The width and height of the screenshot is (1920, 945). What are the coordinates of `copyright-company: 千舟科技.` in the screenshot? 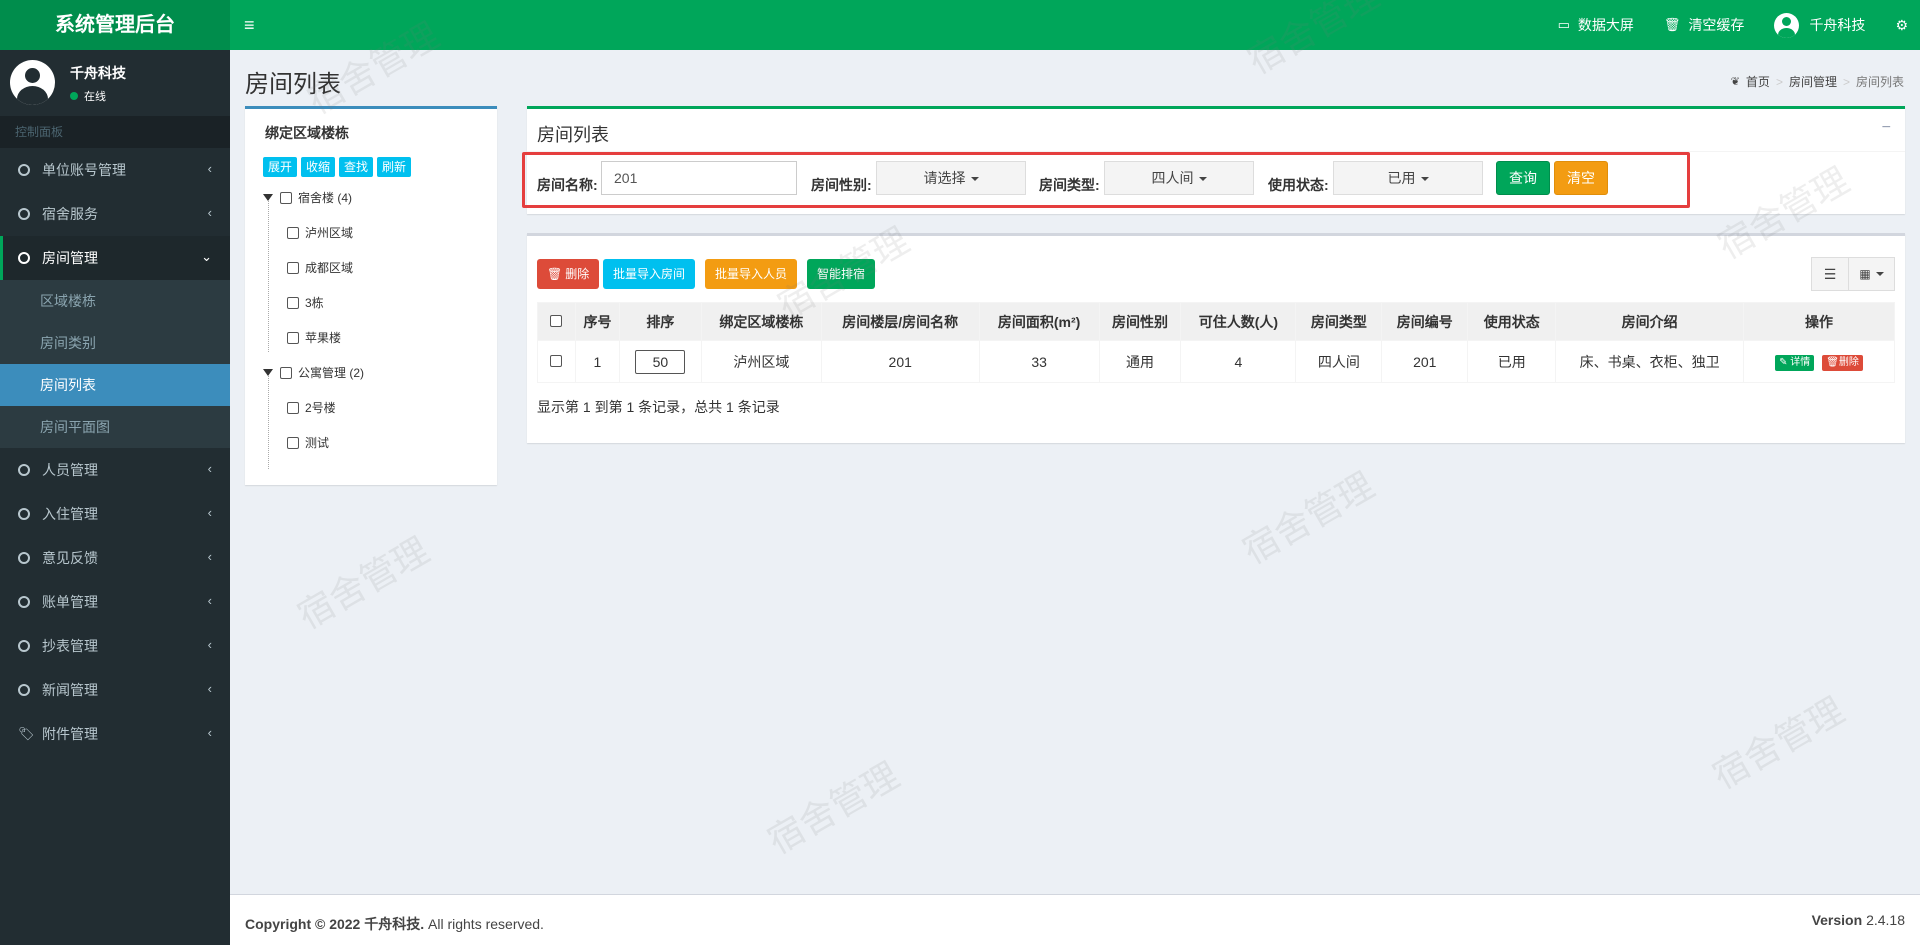 It's located at (394, 924).